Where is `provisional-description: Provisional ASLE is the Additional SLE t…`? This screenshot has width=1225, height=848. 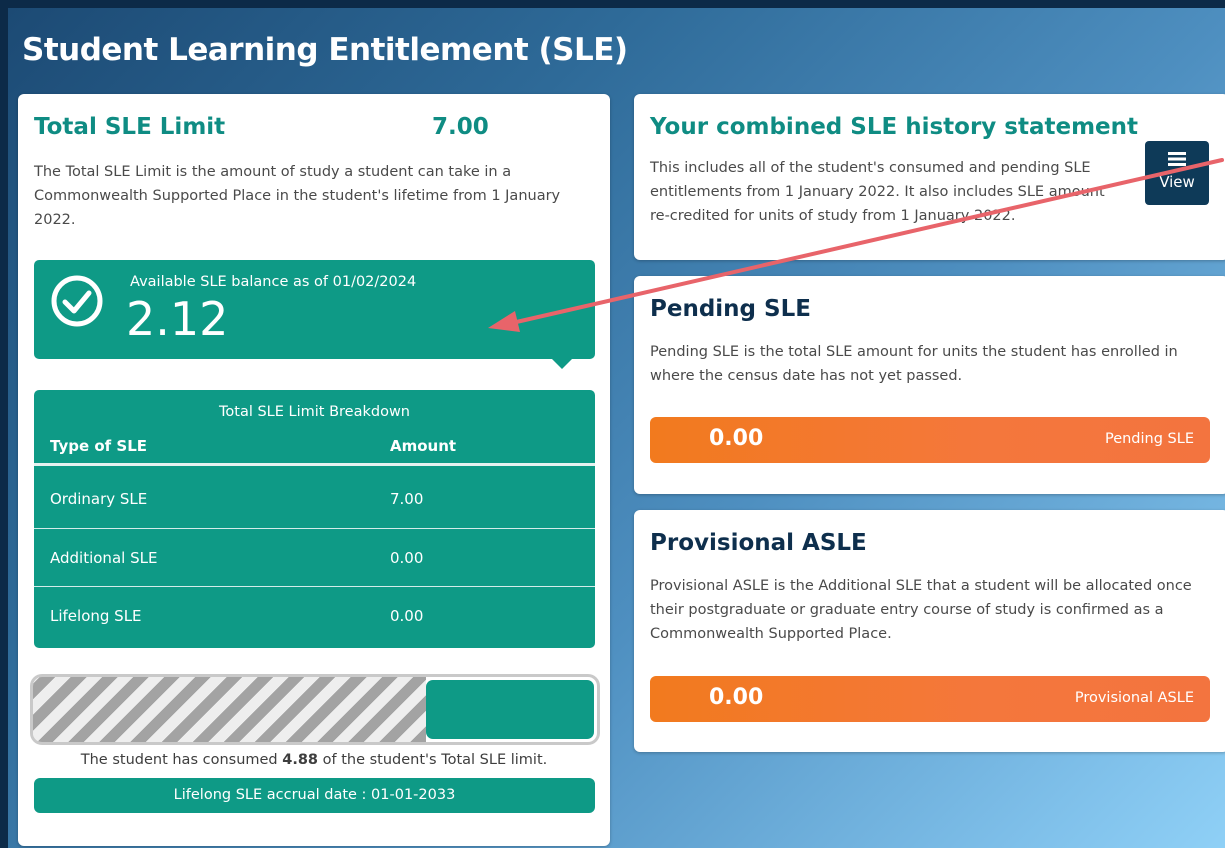
provisional-description: Provisional ASLE is the Additional SLE t… is located at coordinates (921, 610).